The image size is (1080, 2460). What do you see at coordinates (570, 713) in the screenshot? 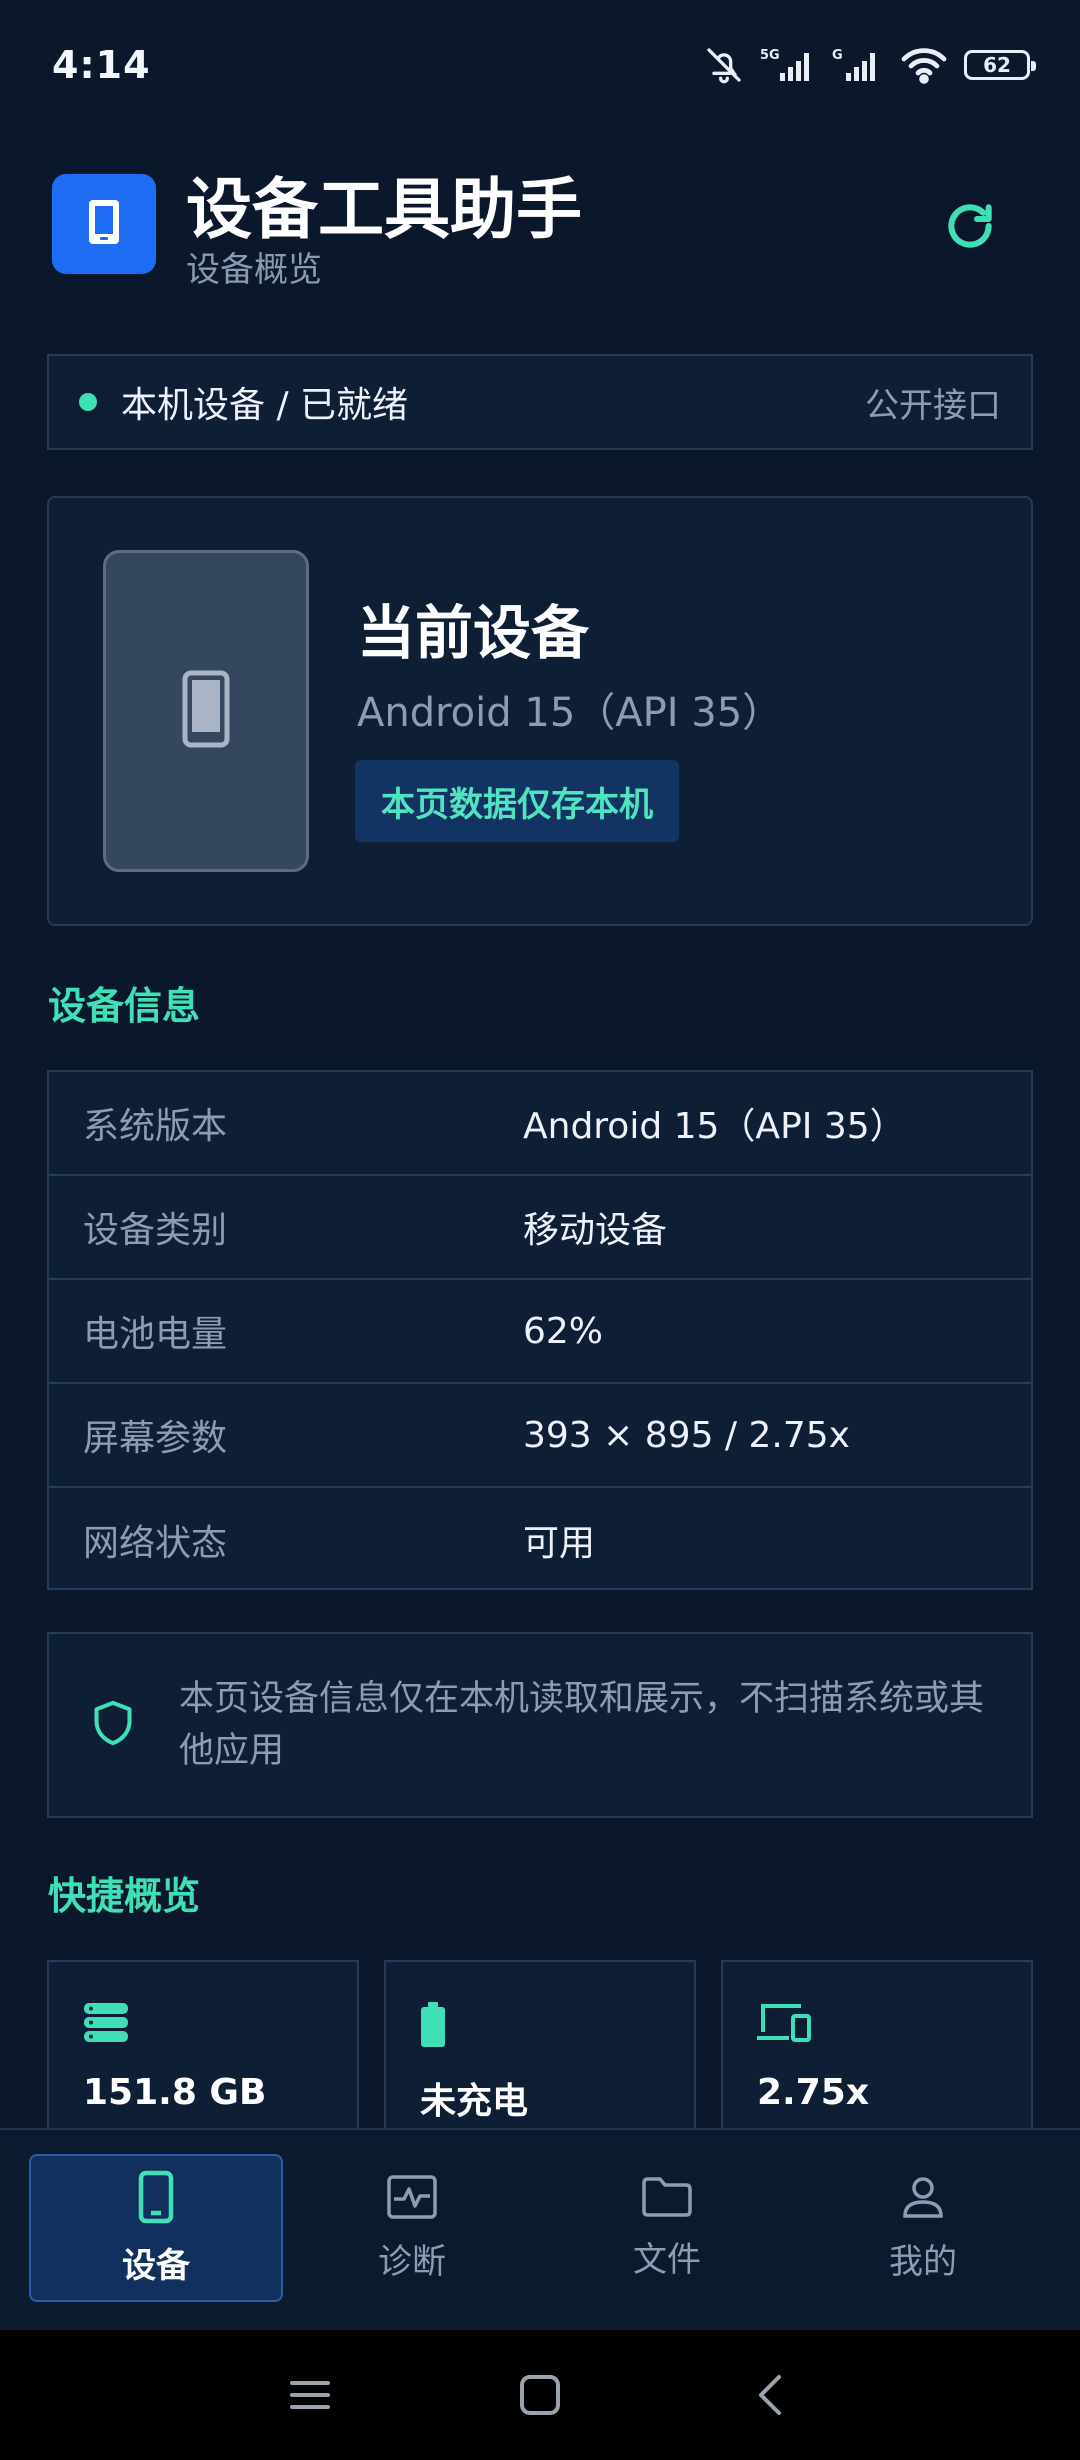
I see `device-os-version: Android 15（API 35）` at bounding box center [570, 713].